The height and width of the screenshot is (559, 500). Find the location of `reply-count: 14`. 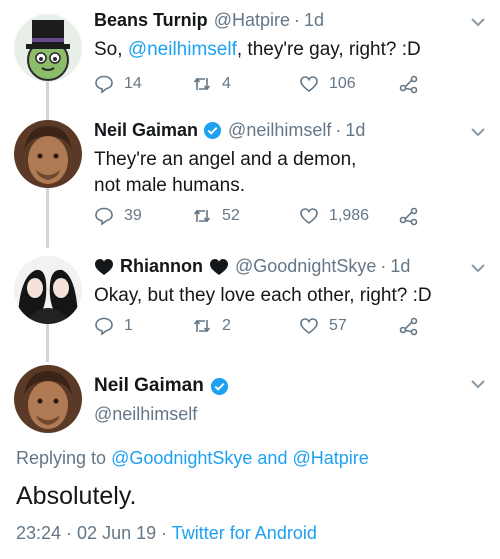

reply-count: 14 is located at coordinates (133, 83).